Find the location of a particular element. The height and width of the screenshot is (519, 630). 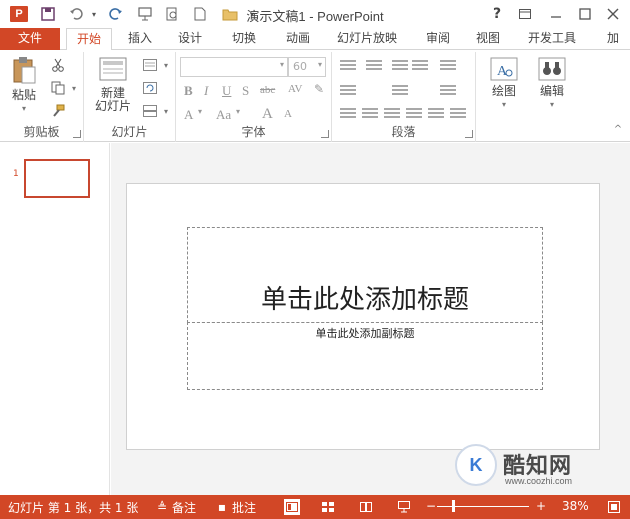

powerpoint-app-icon: P is located at coordinates (19, 14).